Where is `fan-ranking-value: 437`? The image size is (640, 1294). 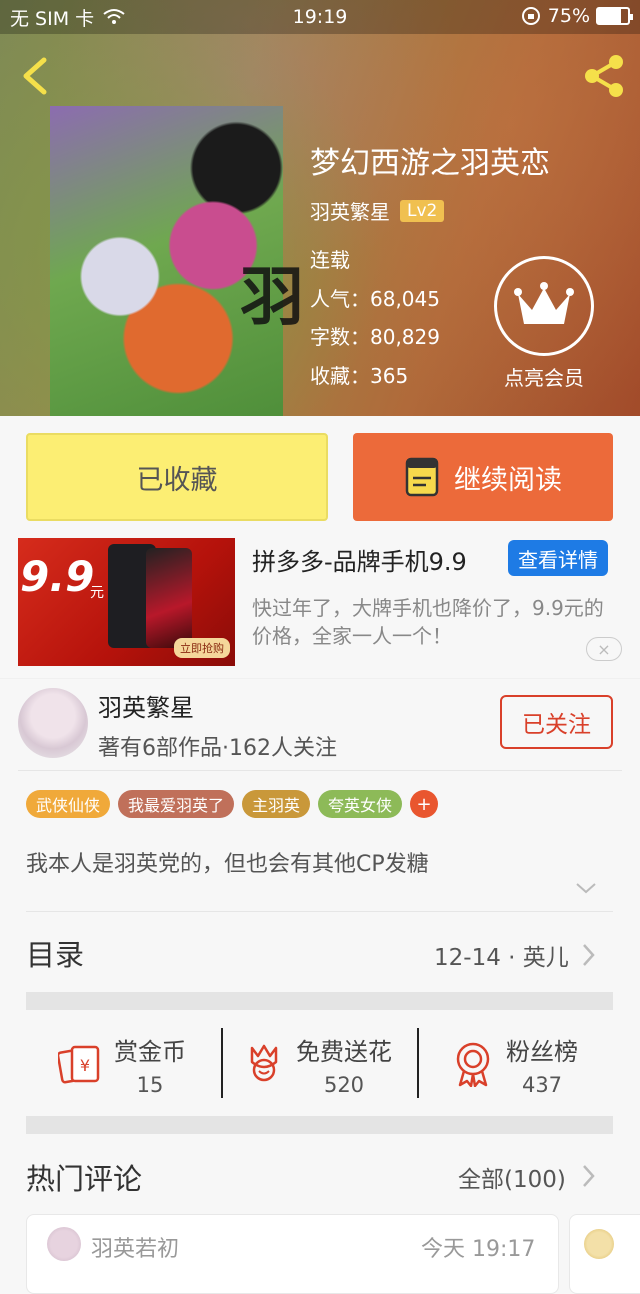
fan-ranking-value: 437 is located at coordinates (542, 1084).